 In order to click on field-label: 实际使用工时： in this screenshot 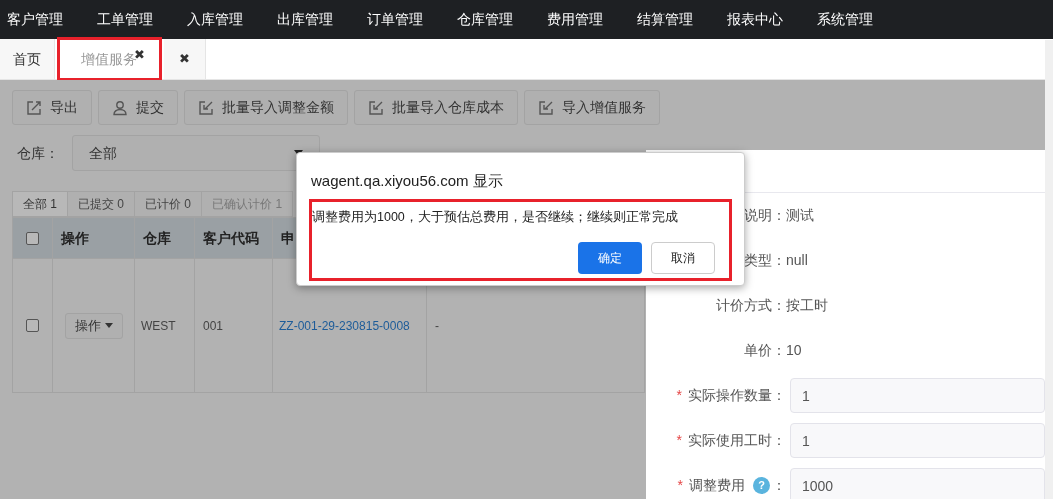, I will do `click(737, 440)`.